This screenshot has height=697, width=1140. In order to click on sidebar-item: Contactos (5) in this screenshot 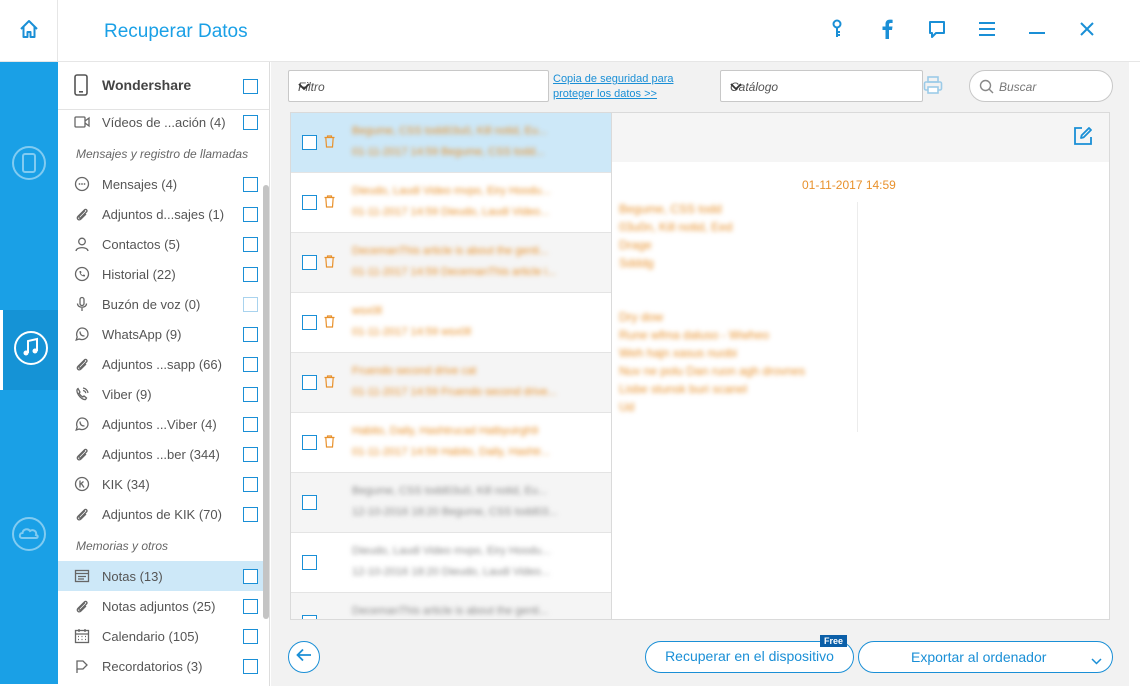, I will do `click(160, 244)`.